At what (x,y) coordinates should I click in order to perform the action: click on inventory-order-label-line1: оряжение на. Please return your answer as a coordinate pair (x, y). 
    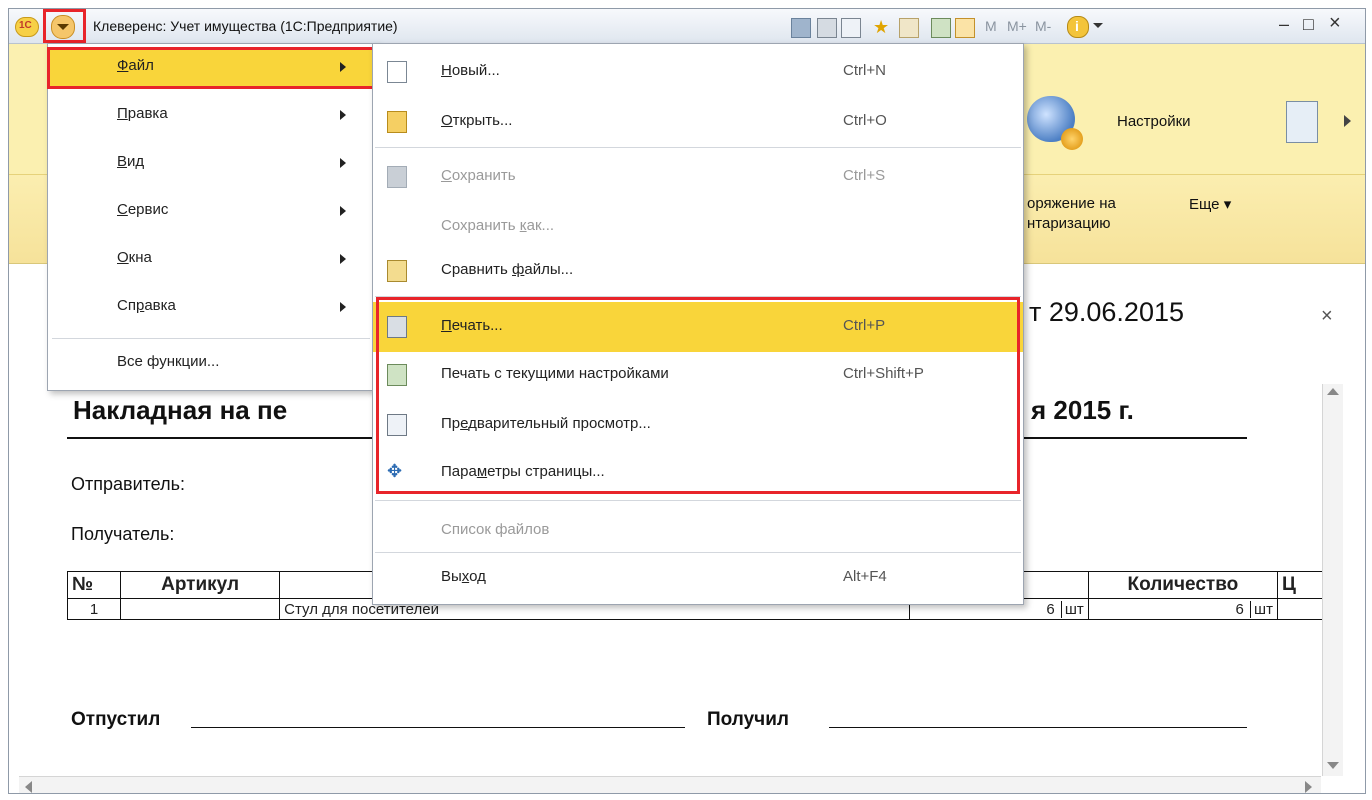
    Looking at the image, I should click on (1071, 203).